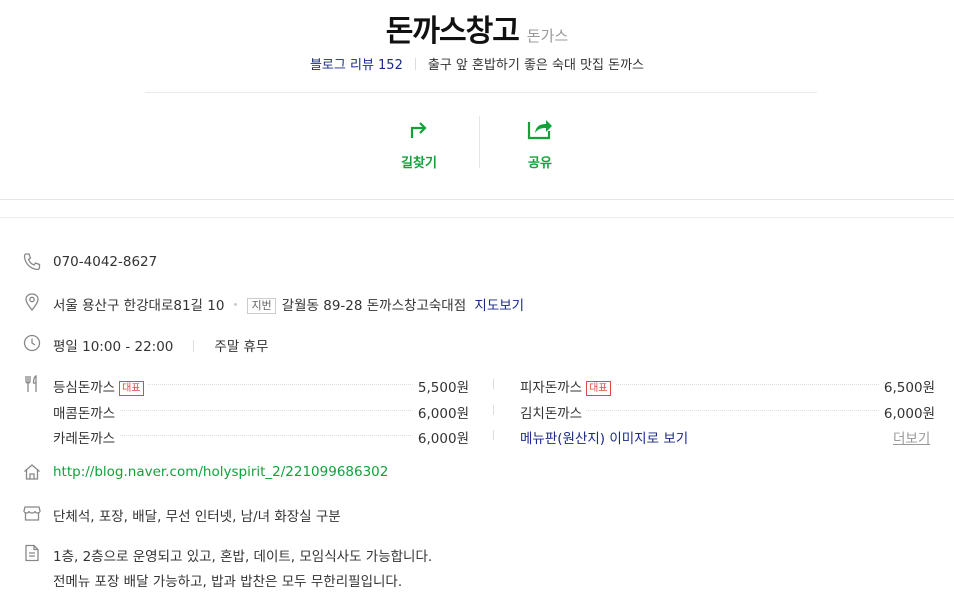 This screenshot has width=954, height=607. Describe the element at coordinates (911, 437) in the screenshot. I see `more-menu-link: 더보기` at that location.